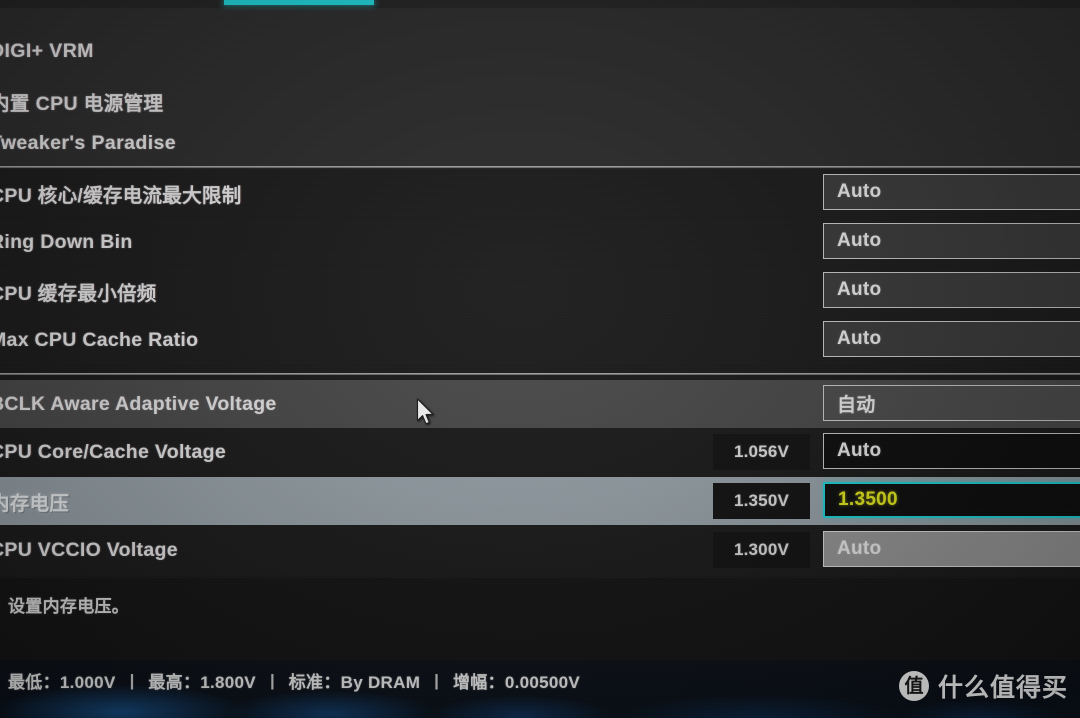 This screenshot has height=718, width=1080. I want to click on table-row: CPU 缓存最小倍频 Auto, so click(540, 291).